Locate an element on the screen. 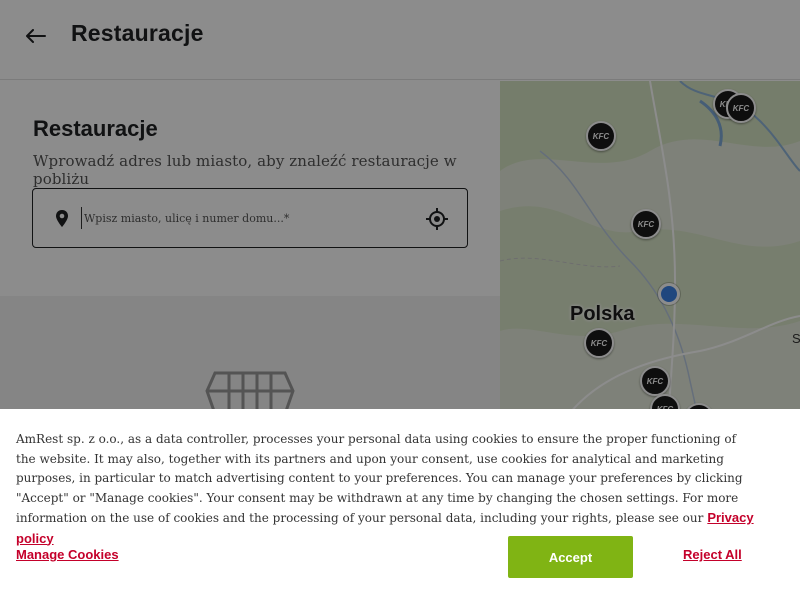 The width and height of the screenshot is (800, 600). reject-all-link: Reject All is located at coordinates (712, 554).